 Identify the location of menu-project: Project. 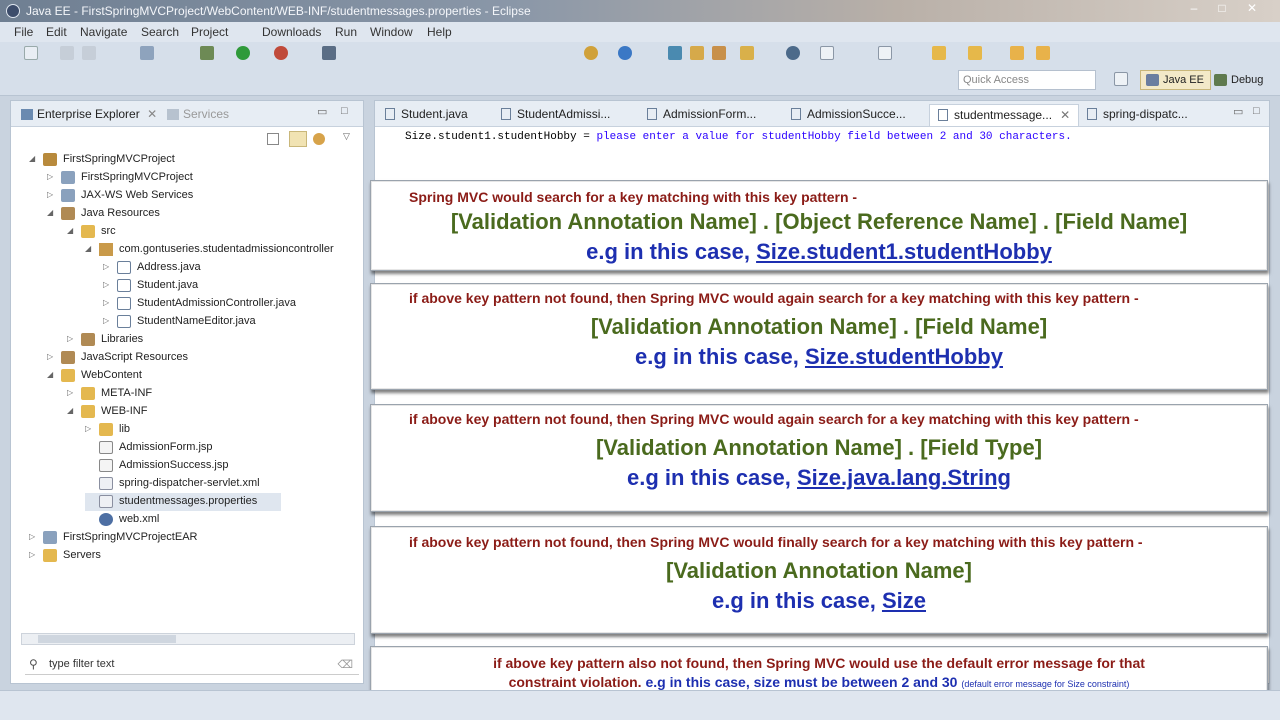
(209, 32).